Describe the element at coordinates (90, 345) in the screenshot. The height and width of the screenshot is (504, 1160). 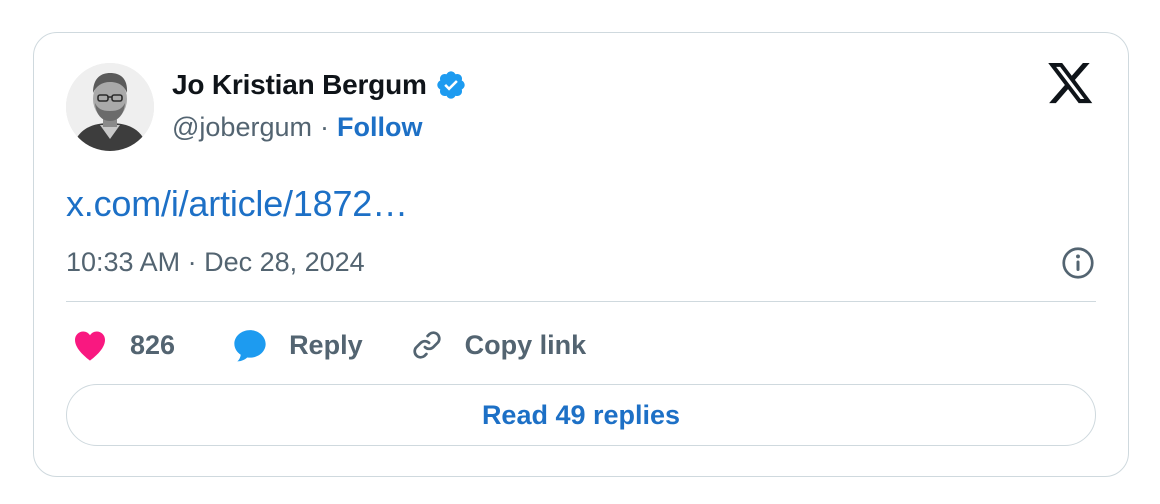
I see `heart-icon` at that location.